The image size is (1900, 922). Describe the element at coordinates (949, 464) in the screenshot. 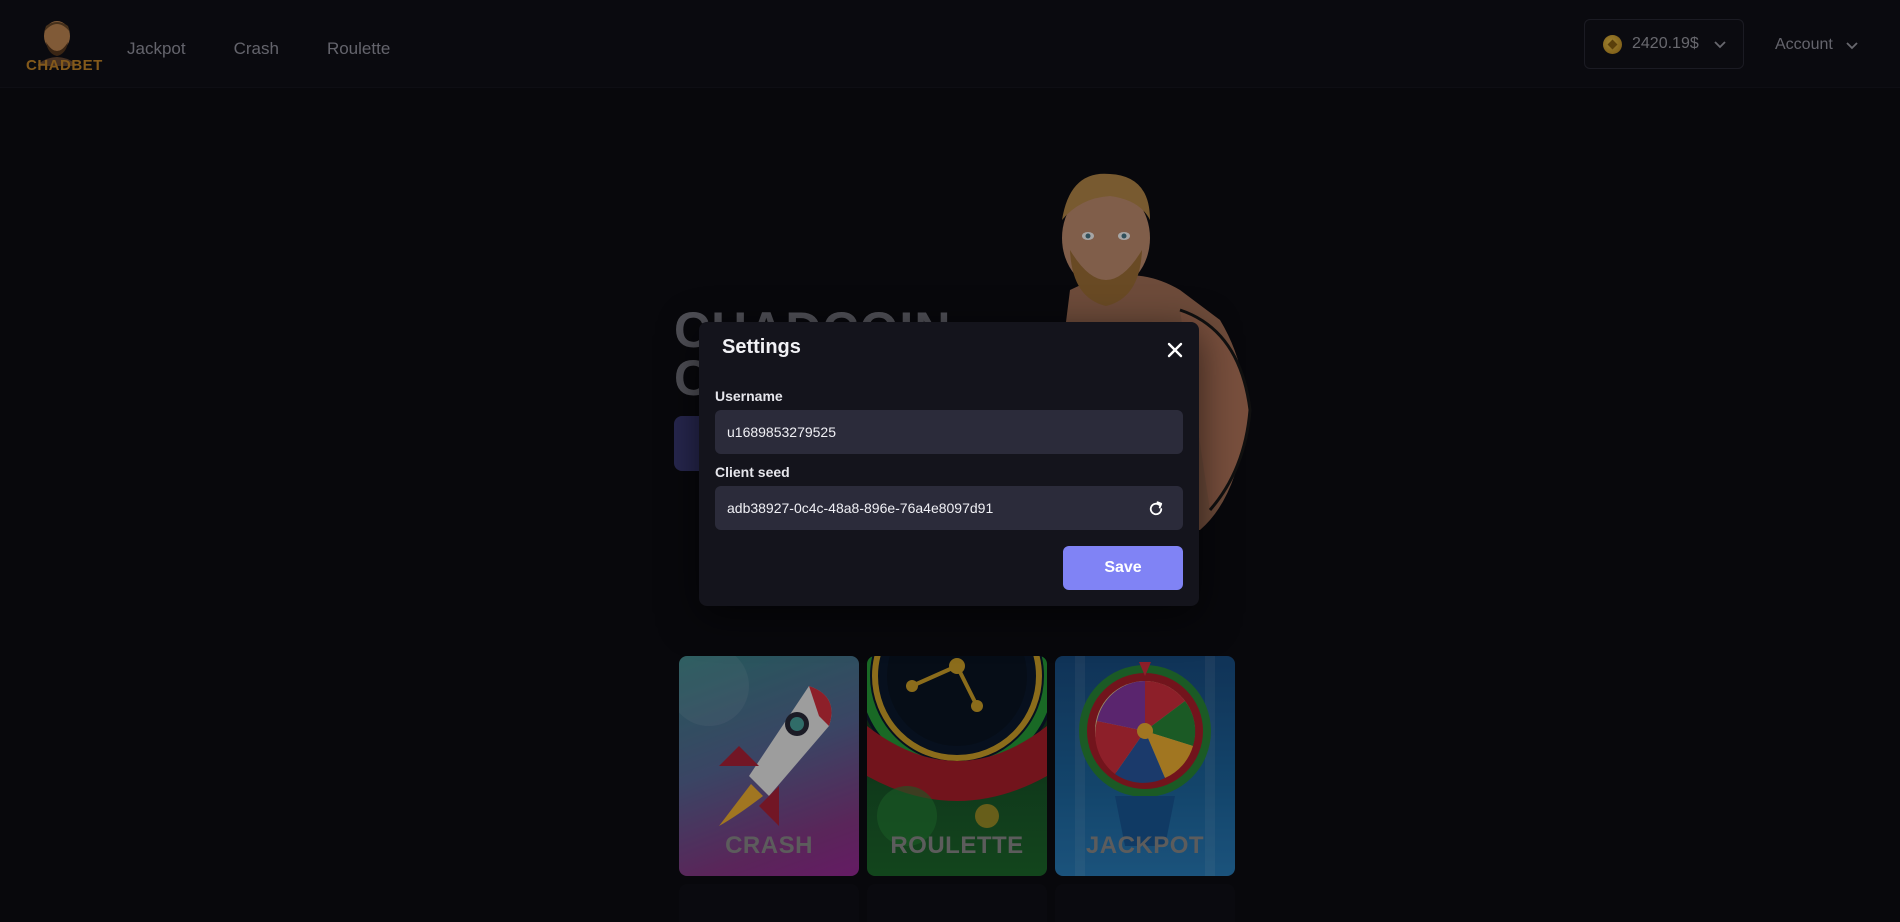

I see `settings-modal: Settings Username Client seed Save` at that location.